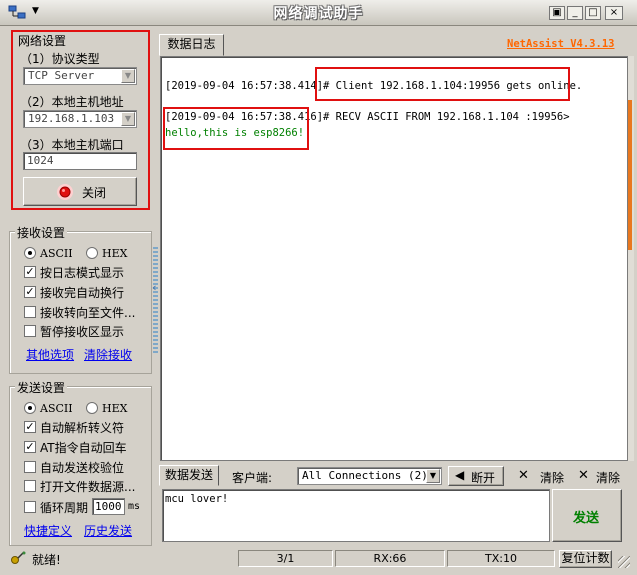  I want to click on send-settings-title: 发送设置, so click(41, 387).